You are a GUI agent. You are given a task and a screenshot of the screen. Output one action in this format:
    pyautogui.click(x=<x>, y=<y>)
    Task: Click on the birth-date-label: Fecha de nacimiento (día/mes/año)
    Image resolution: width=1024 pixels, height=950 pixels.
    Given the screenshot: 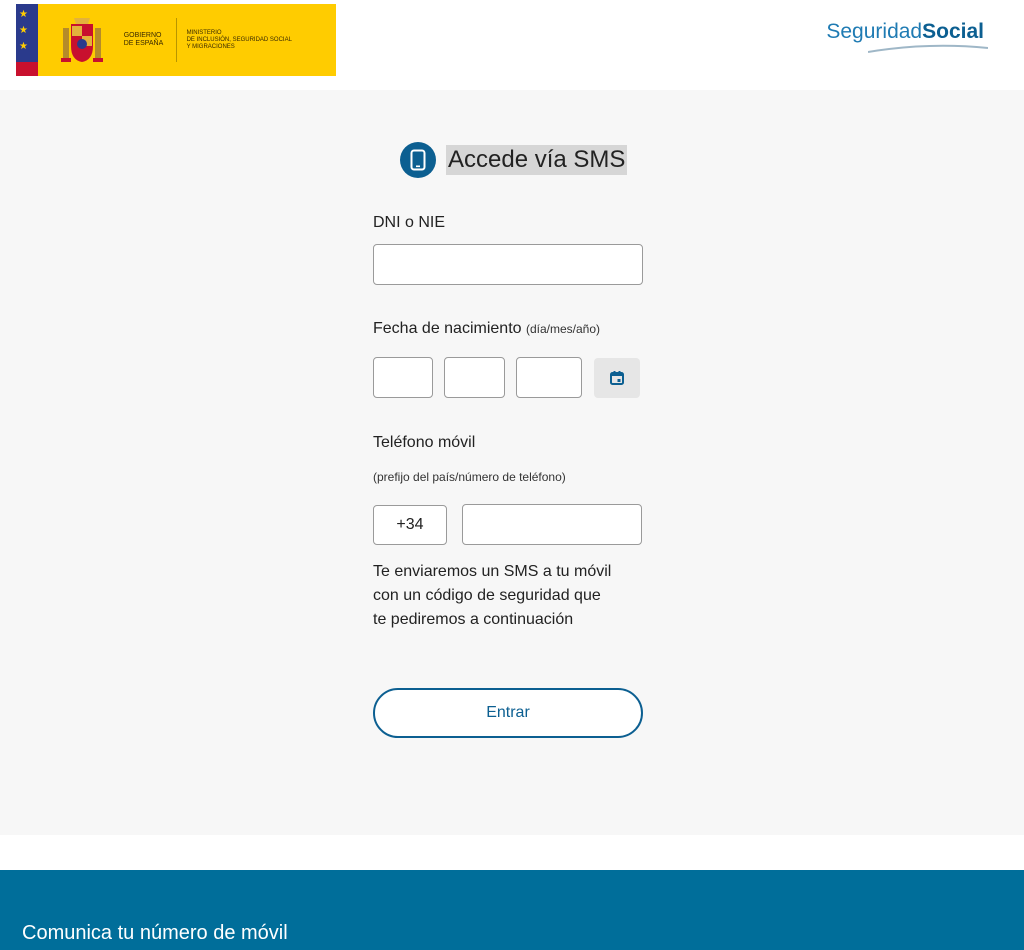 What is the action you would take?
    pyautogui.click(x=486, y=329)
    